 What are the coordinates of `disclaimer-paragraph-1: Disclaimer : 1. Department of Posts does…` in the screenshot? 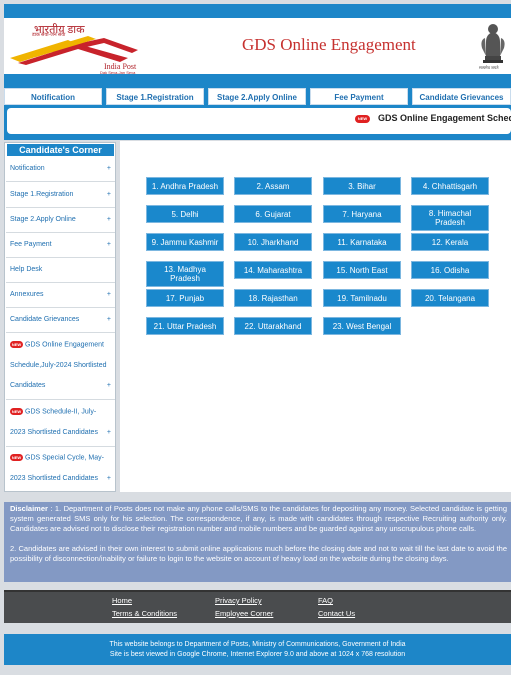 It's located at (258, 519).